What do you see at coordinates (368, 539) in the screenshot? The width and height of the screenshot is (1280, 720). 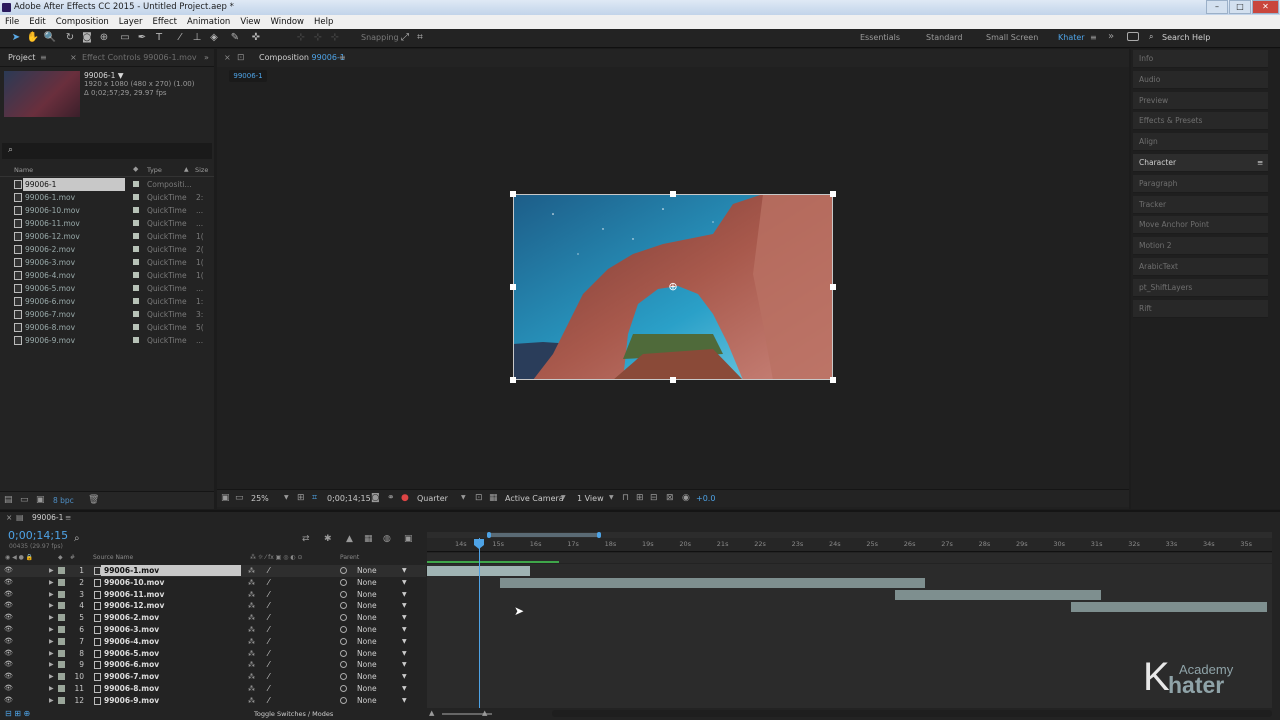 I see `frame-blending-icon: ▦` at bounding box center [368, 539].